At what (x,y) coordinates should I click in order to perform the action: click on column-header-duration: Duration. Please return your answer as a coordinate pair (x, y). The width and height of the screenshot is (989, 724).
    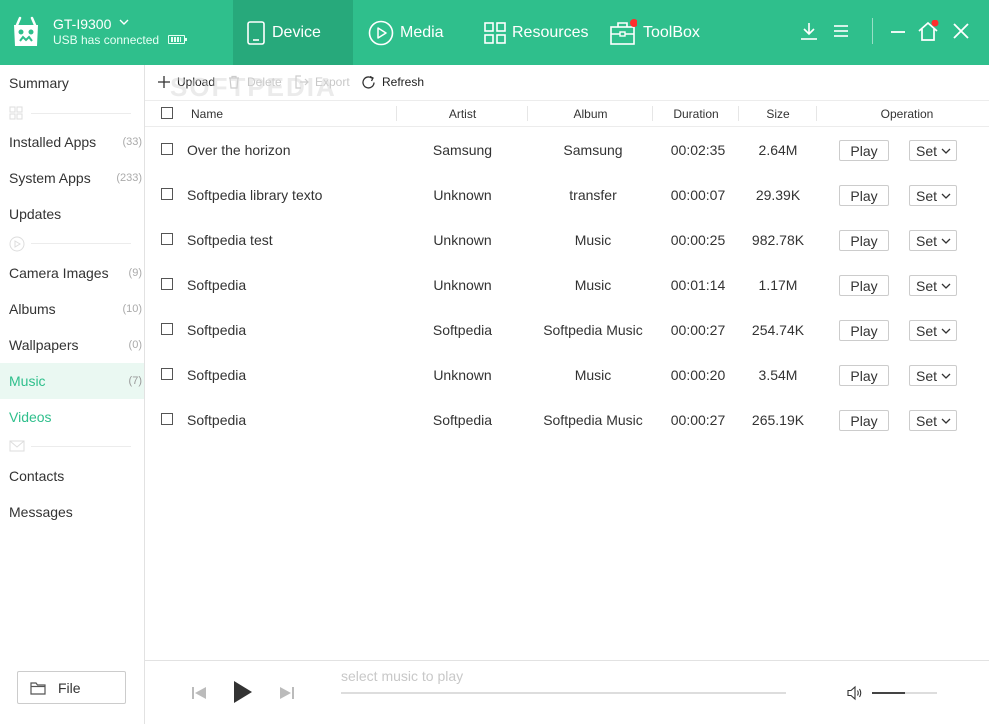
    Looking at the image, I should click on (696, 113).